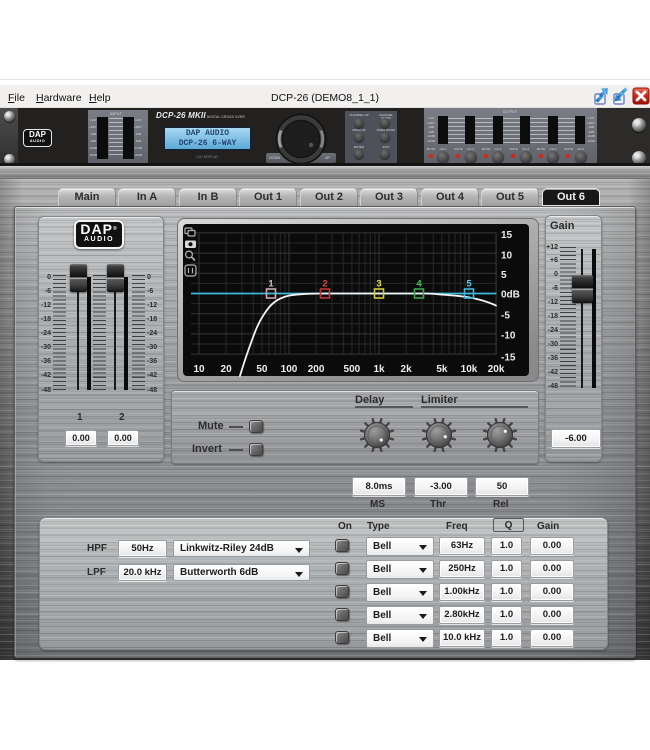  Describe the element at coordinates (419, 284) in the screenshot. I see `svg-text: 4` at that location.